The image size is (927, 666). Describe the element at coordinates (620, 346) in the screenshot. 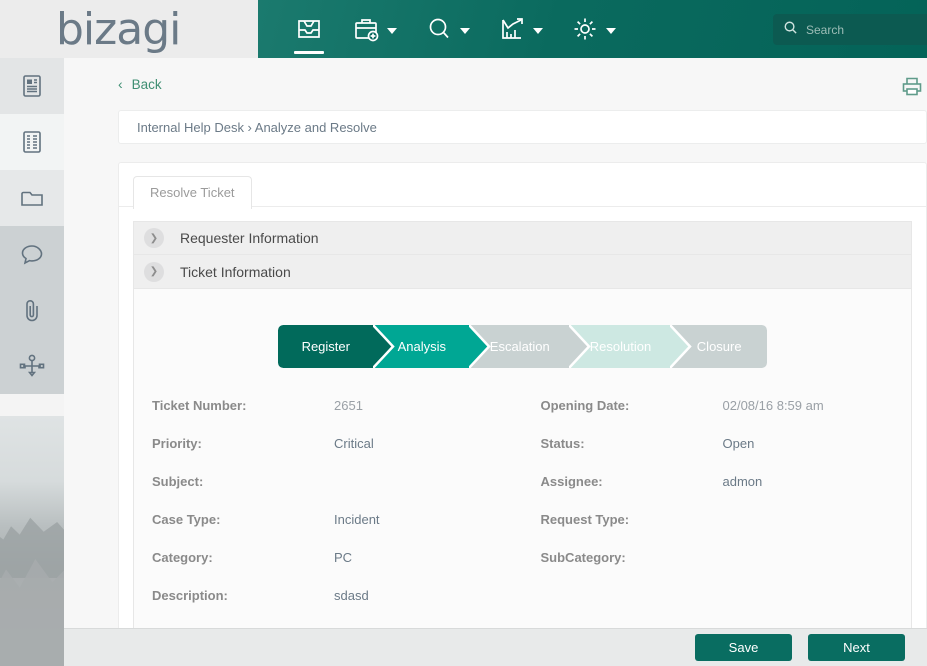

I see `stepper-step-label: Resolution` at that location.